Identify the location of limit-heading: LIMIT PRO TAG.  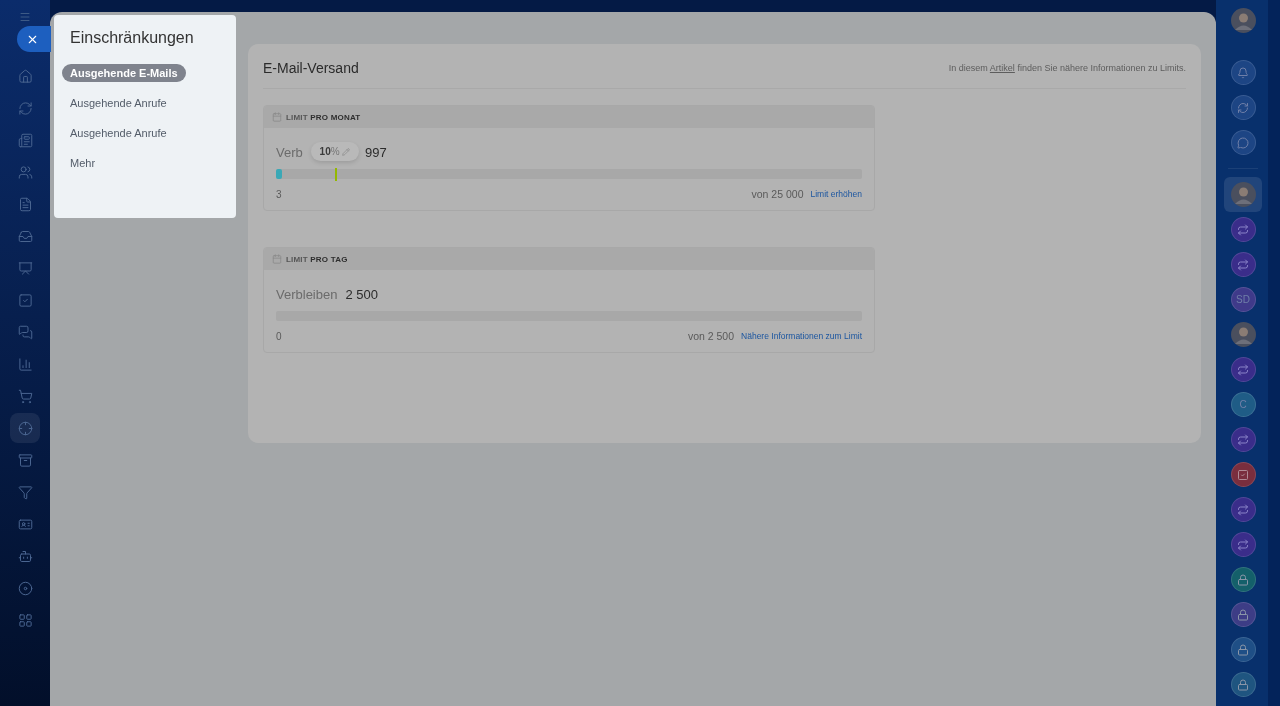
(317, 259).